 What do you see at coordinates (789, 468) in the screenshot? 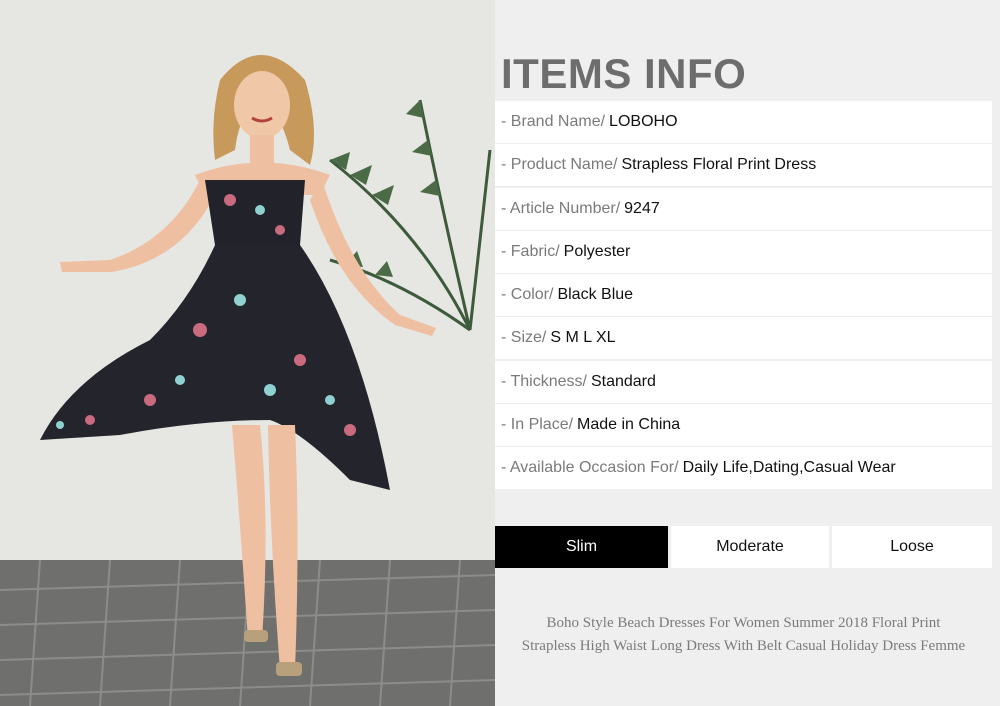
I see `attribute-value: Daily Life,Dating,Casual Wear` at bounding box center [789, 468].